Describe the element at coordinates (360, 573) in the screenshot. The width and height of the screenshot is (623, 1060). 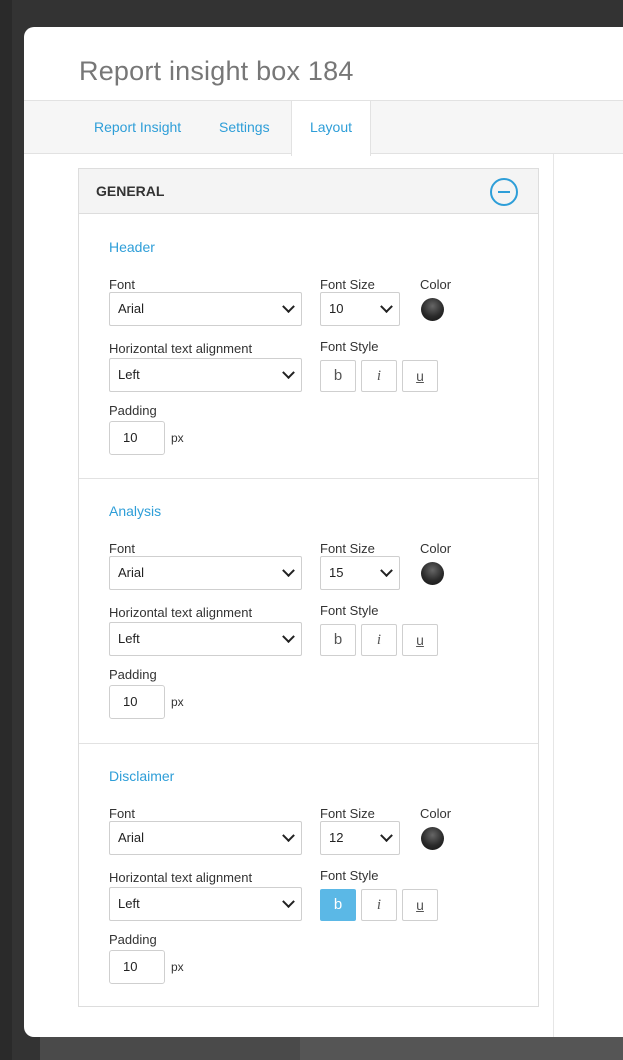
I see `font-size-select: 15` at that location.